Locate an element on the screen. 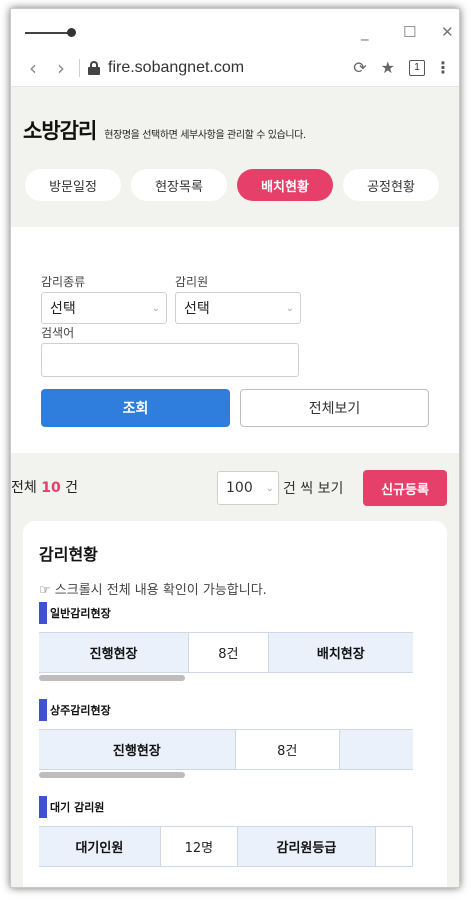 Image resolution: width=471 pixels, height=900 pixels. status-table: 진행현장 8건 is located at coordinates (226, 749).